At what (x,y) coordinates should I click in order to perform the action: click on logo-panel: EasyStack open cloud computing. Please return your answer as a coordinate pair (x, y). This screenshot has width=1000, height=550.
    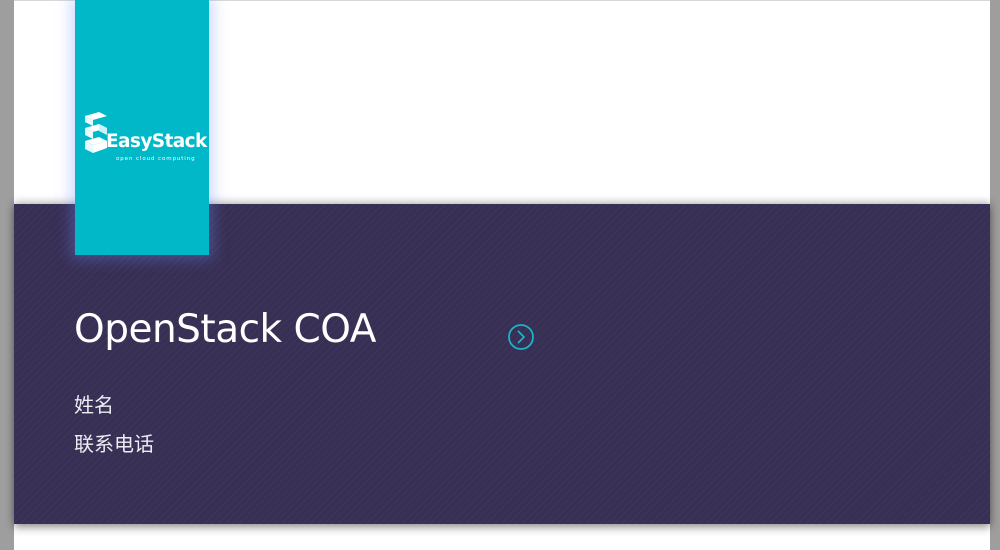
    Looking at the image, I should click on (142, 127).